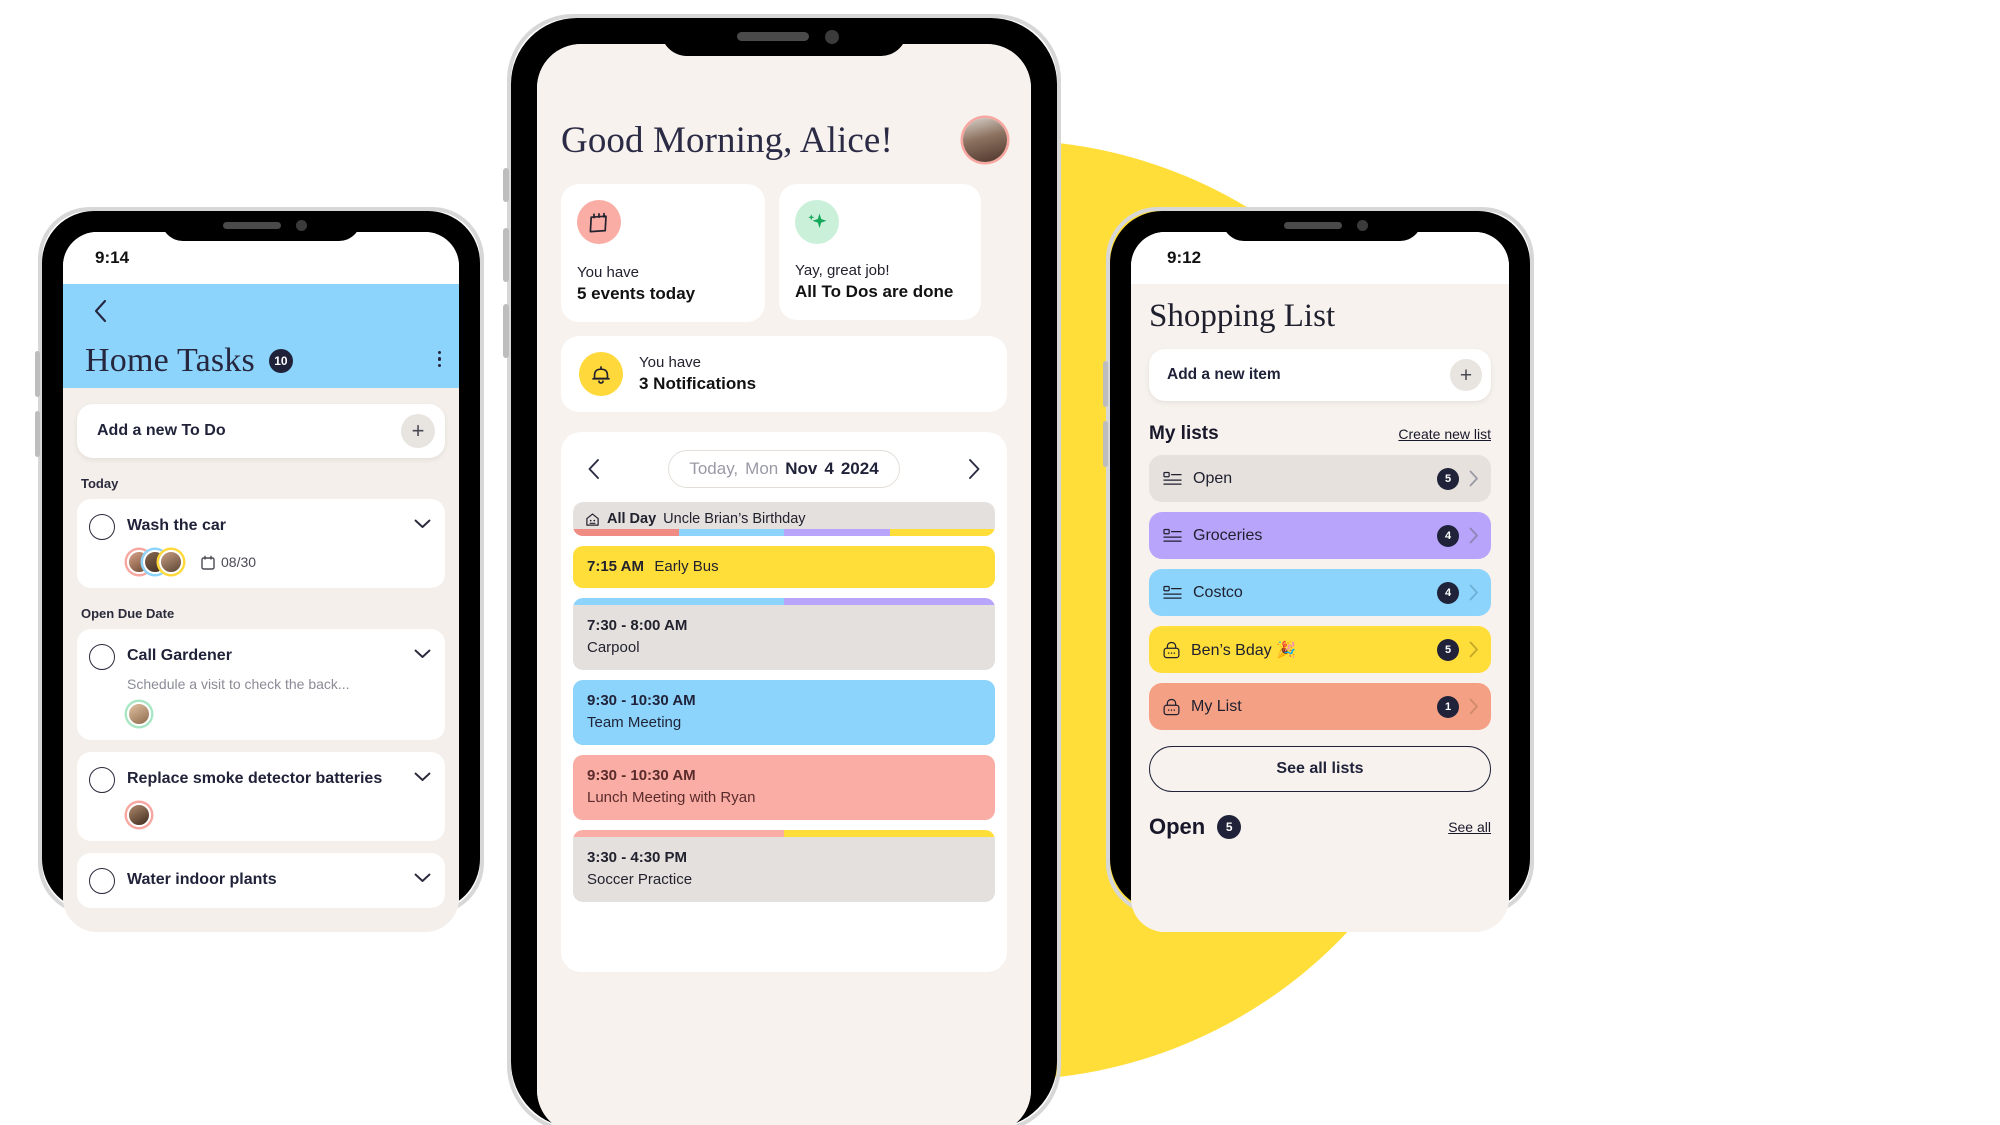 The width and height of the screenshot is (2000, 1125). I want to click on event-body: 3:30 - 4:30 PM Soccer Practice, so click(784, 869).